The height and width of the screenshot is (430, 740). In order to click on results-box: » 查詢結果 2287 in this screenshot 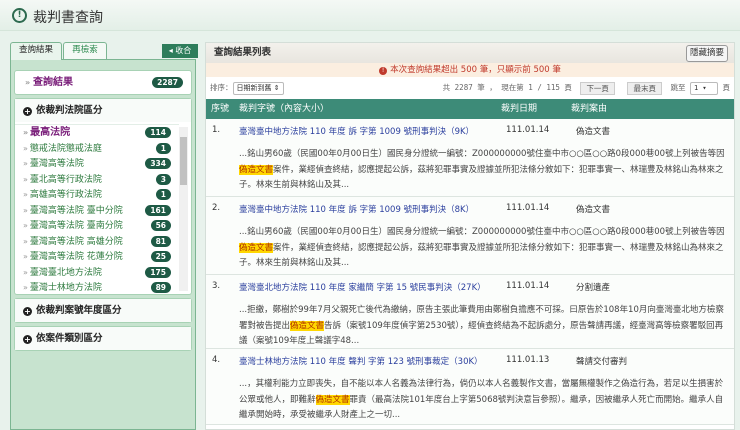, I will do `click(103, 82)`.